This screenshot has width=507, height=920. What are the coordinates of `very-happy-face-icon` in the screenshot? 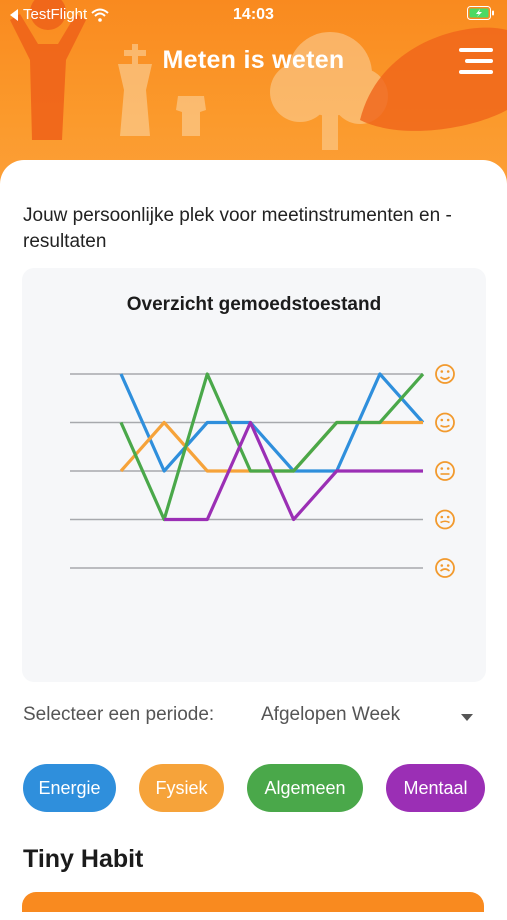 It's located at (445, 374).